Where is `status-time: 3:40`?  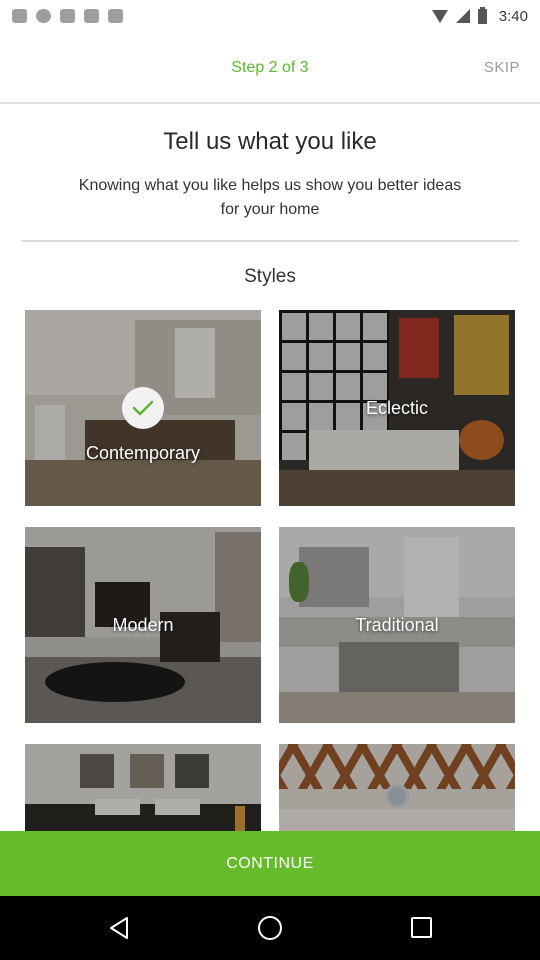
status-time: 3:40 is located at coordinates (513, 16).